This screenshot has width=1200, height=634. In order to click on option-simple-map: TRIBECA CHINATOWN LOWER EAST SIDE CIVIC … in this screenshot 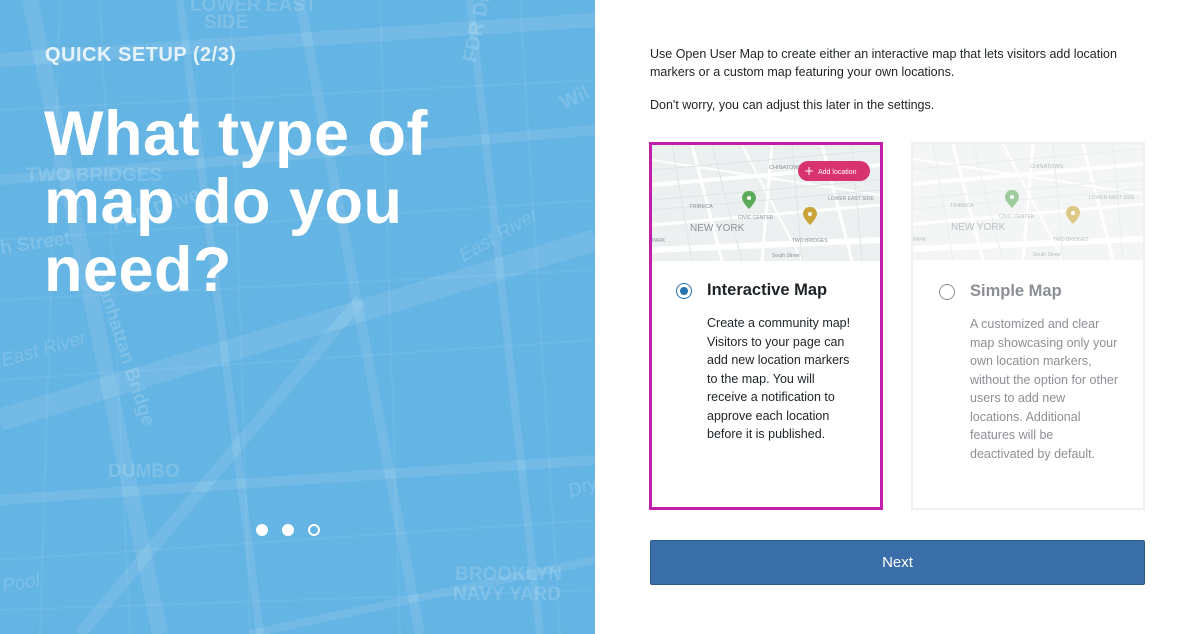, I will do `click(1028, 326)`.